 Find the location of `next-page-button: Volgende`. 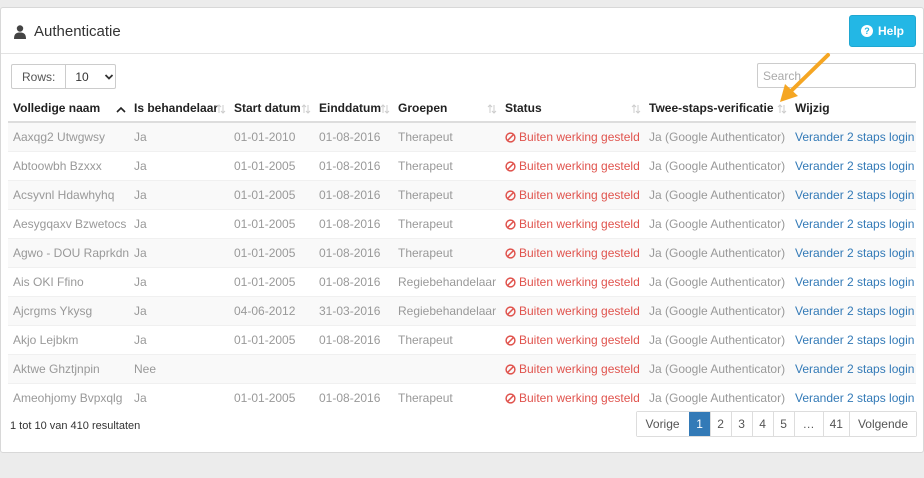

next-page-button: Volgende is located at coordinates (882, 424).